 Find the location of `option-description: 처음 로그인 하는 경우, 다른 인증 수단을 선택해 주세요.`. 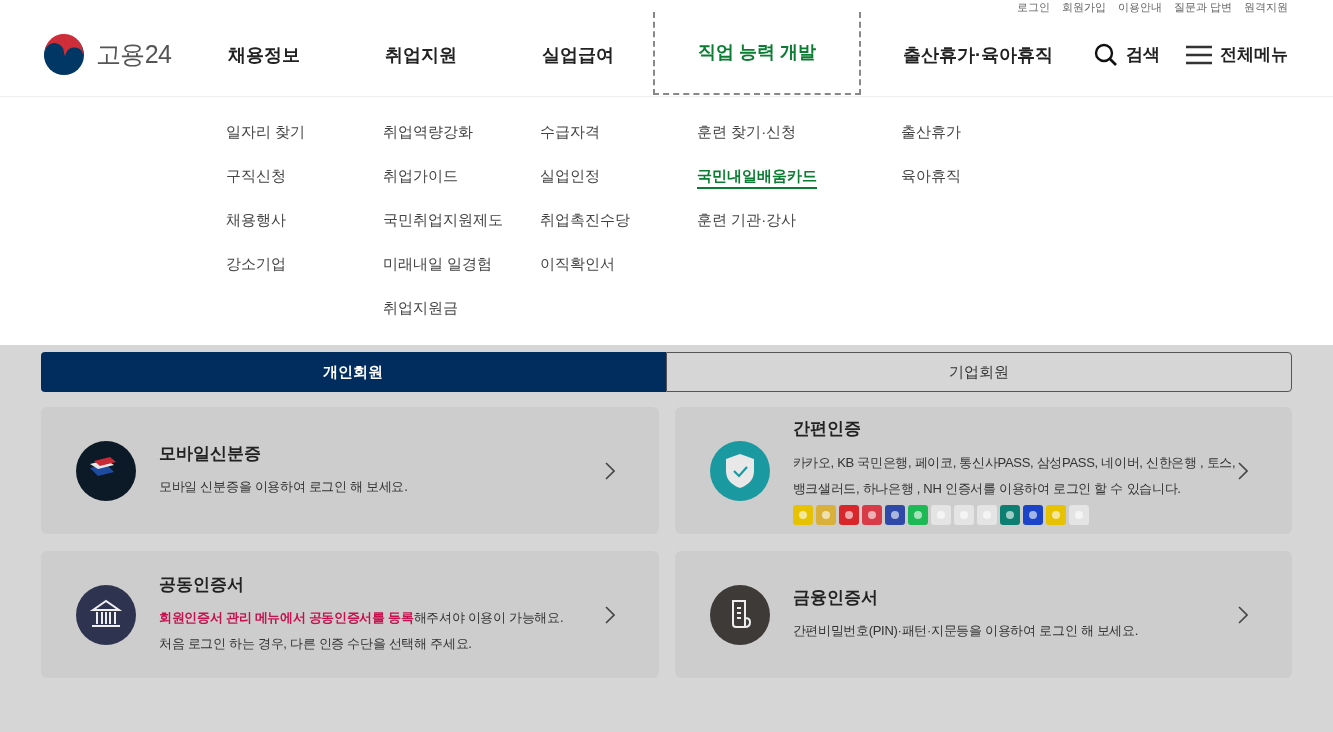

option-description: 처음 로그인 하는 경우, 다른 인증 수단을 선택해 주세요. is located at coordinates (316, 644).